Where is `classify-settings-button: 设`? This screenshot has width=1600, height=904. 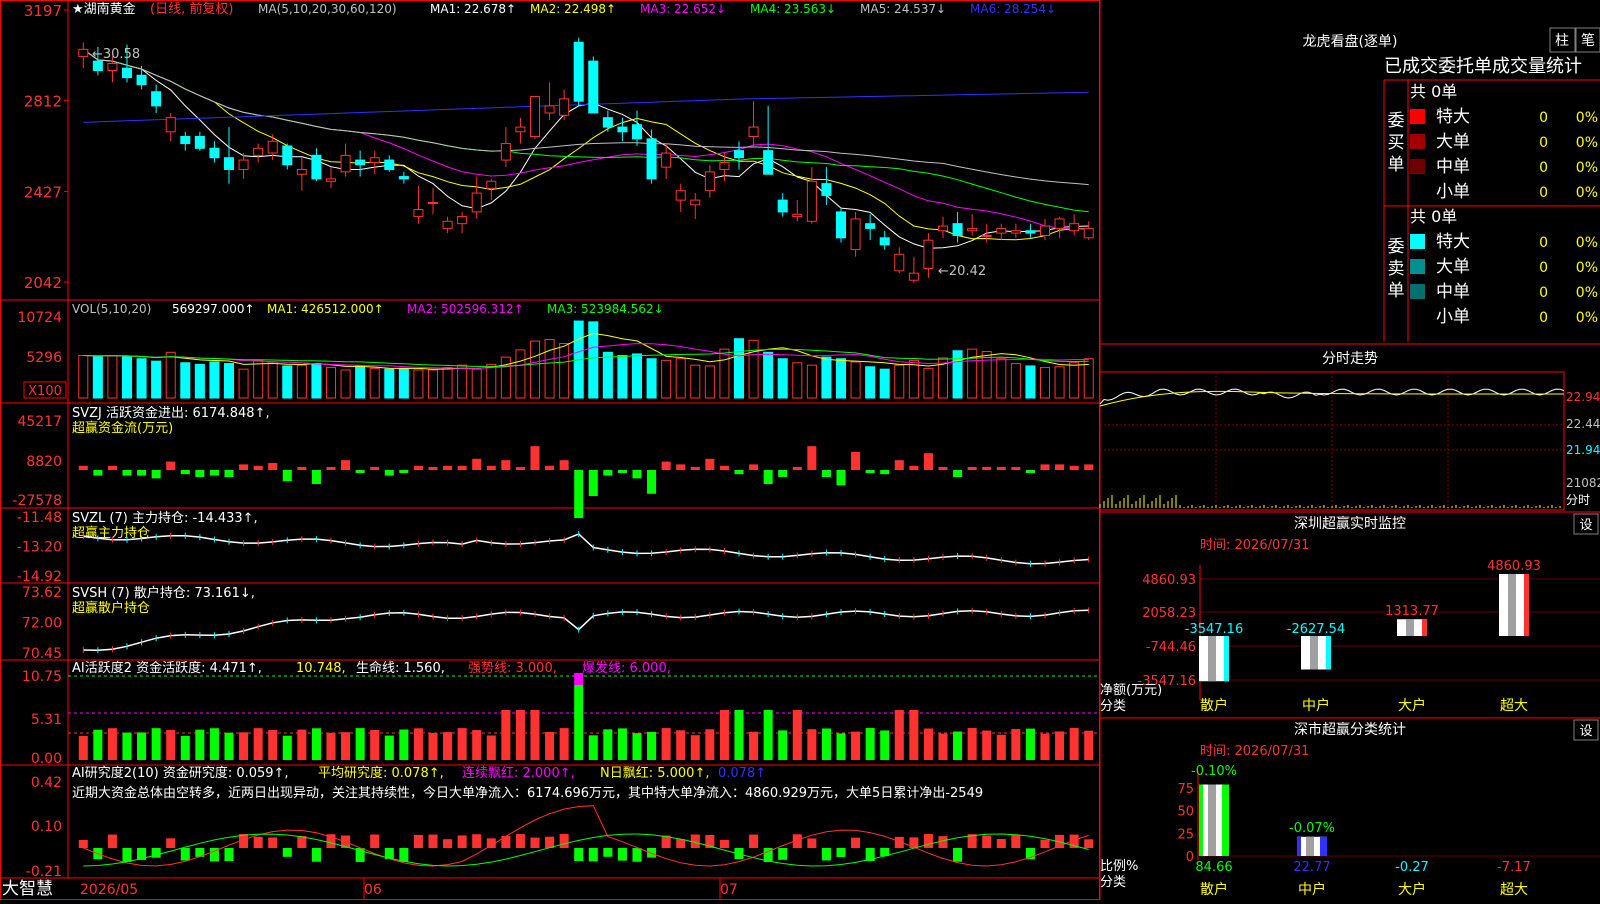 classify-settings-button: 设 is located at coordinates (1586, 730).